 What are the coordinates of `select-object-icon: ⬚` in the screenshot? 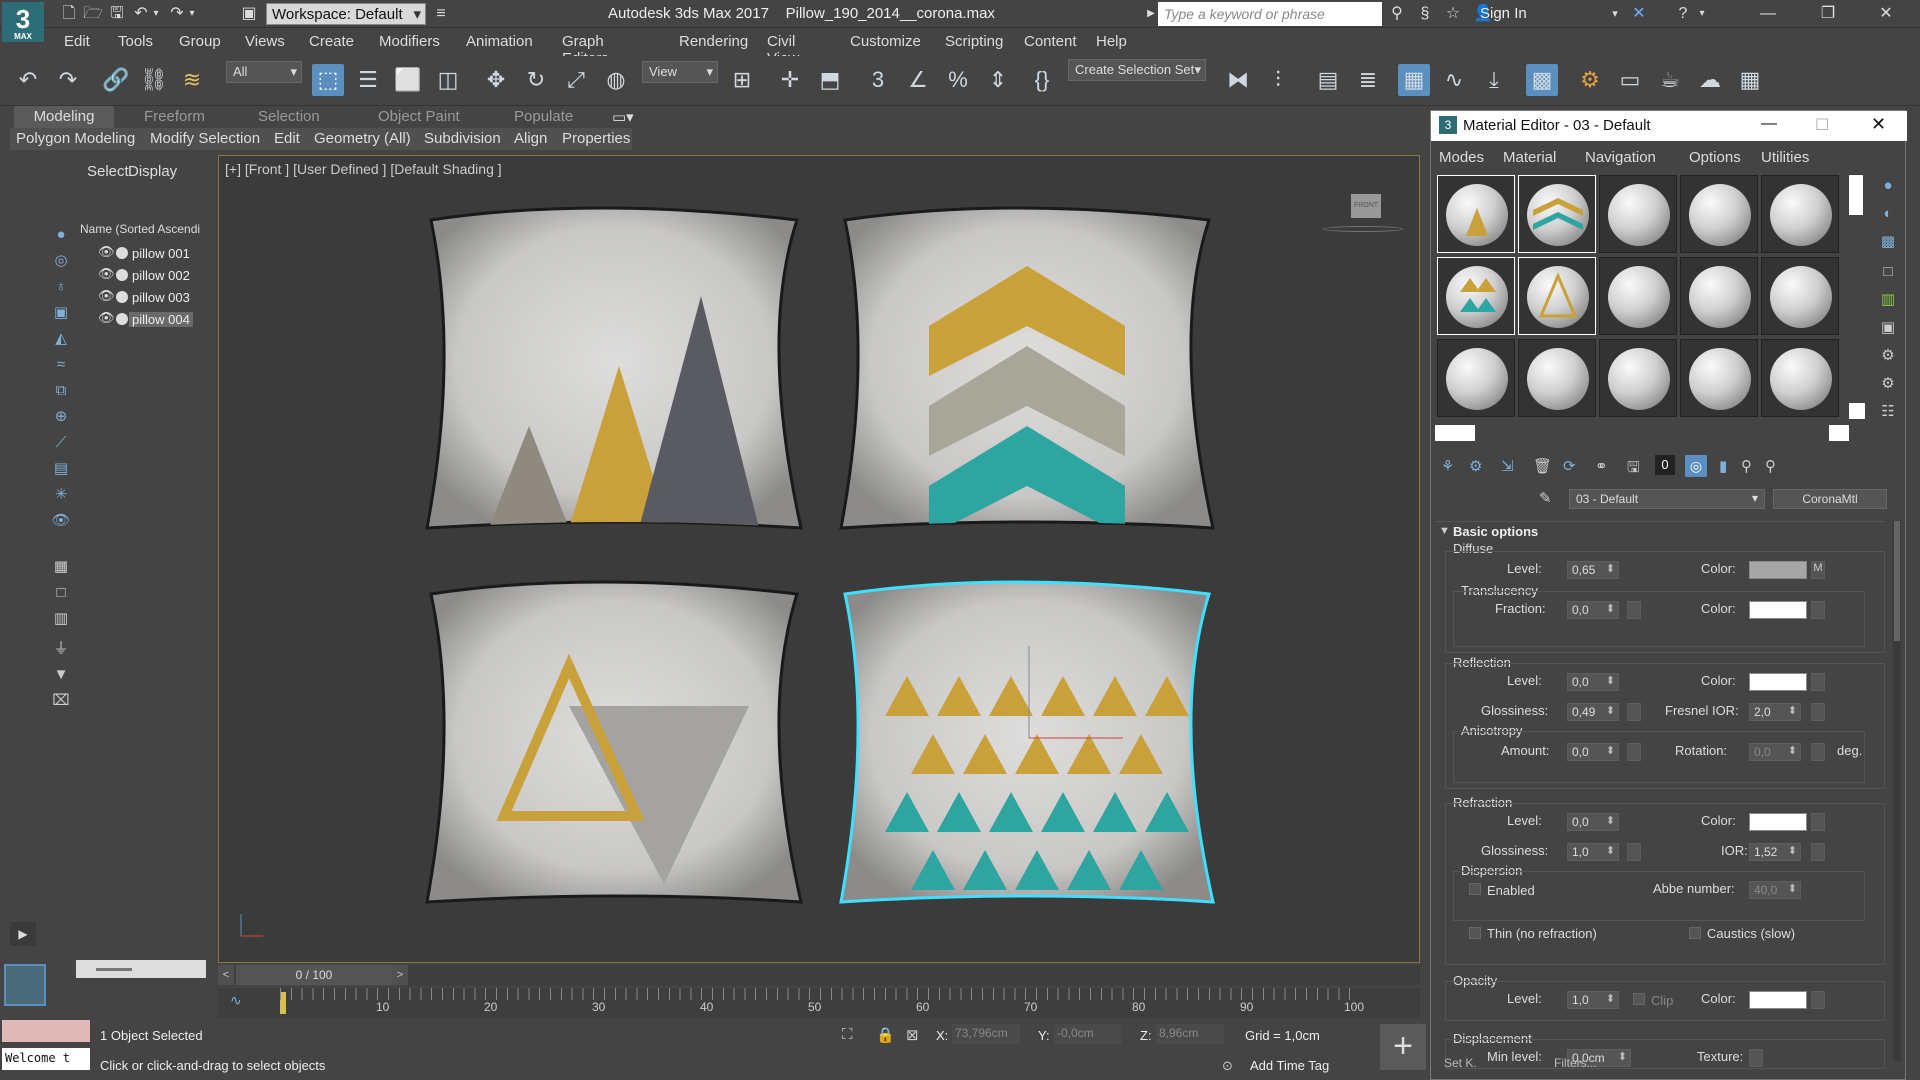 It's located at (328, 80).